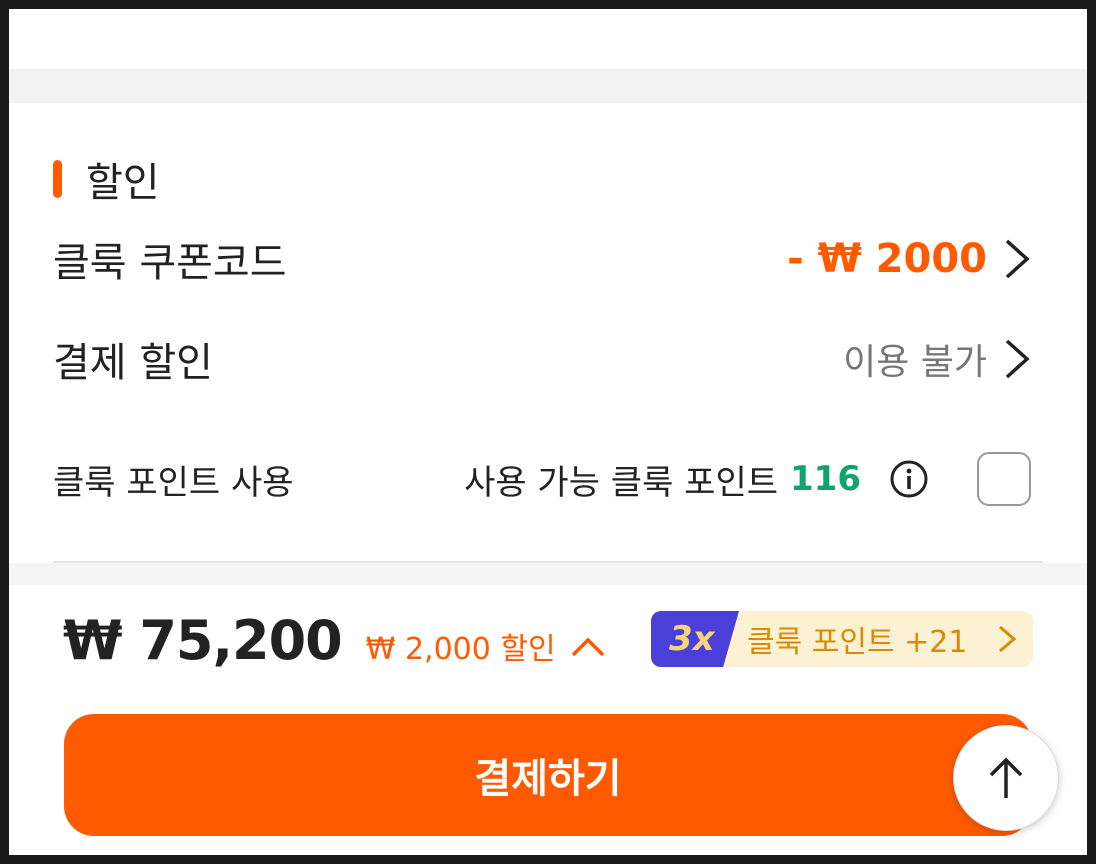  What do you see at coordinates (57, 179) in the screenshot?
I see `title-accent-bar` at bounding box center [57, 179].